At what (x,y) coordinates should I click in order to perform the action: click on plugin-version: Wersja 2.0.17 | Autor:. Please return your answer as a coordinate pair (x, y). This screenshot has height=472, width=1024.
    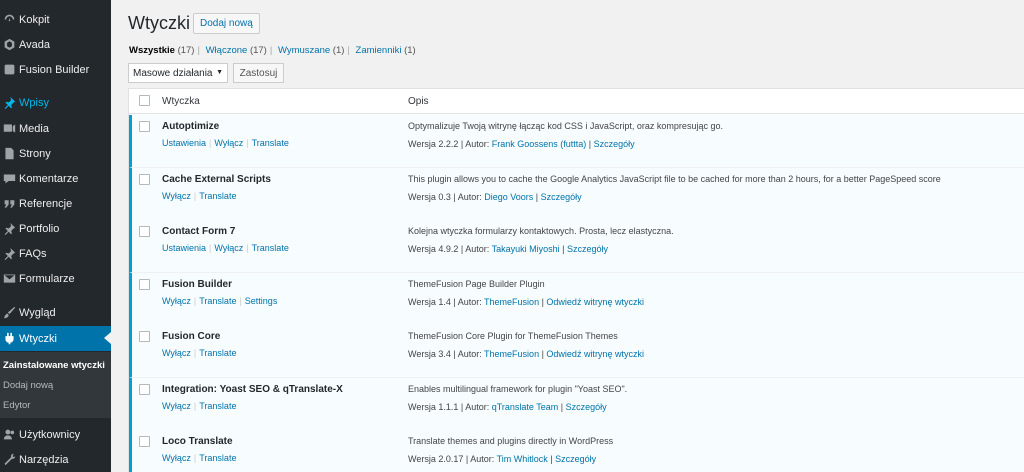
    Looking at the image, I should click on (452, 459).